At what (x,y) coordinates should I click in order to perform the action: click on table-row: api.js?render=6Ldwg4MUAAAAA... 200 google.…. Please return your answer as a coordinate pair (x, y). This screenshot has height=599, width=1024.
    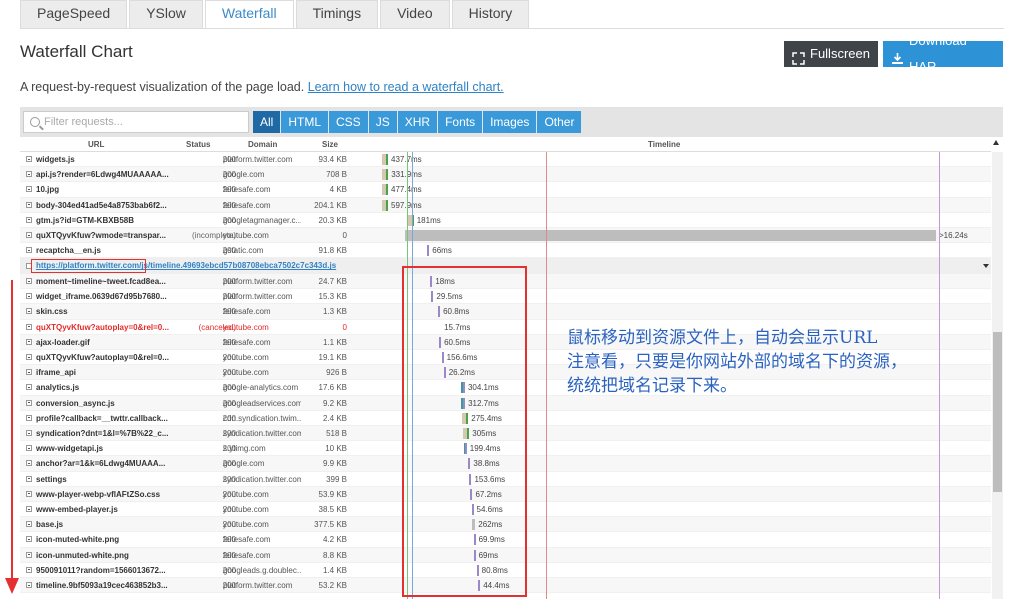
    Looking at the image, I should click on (505, 175).